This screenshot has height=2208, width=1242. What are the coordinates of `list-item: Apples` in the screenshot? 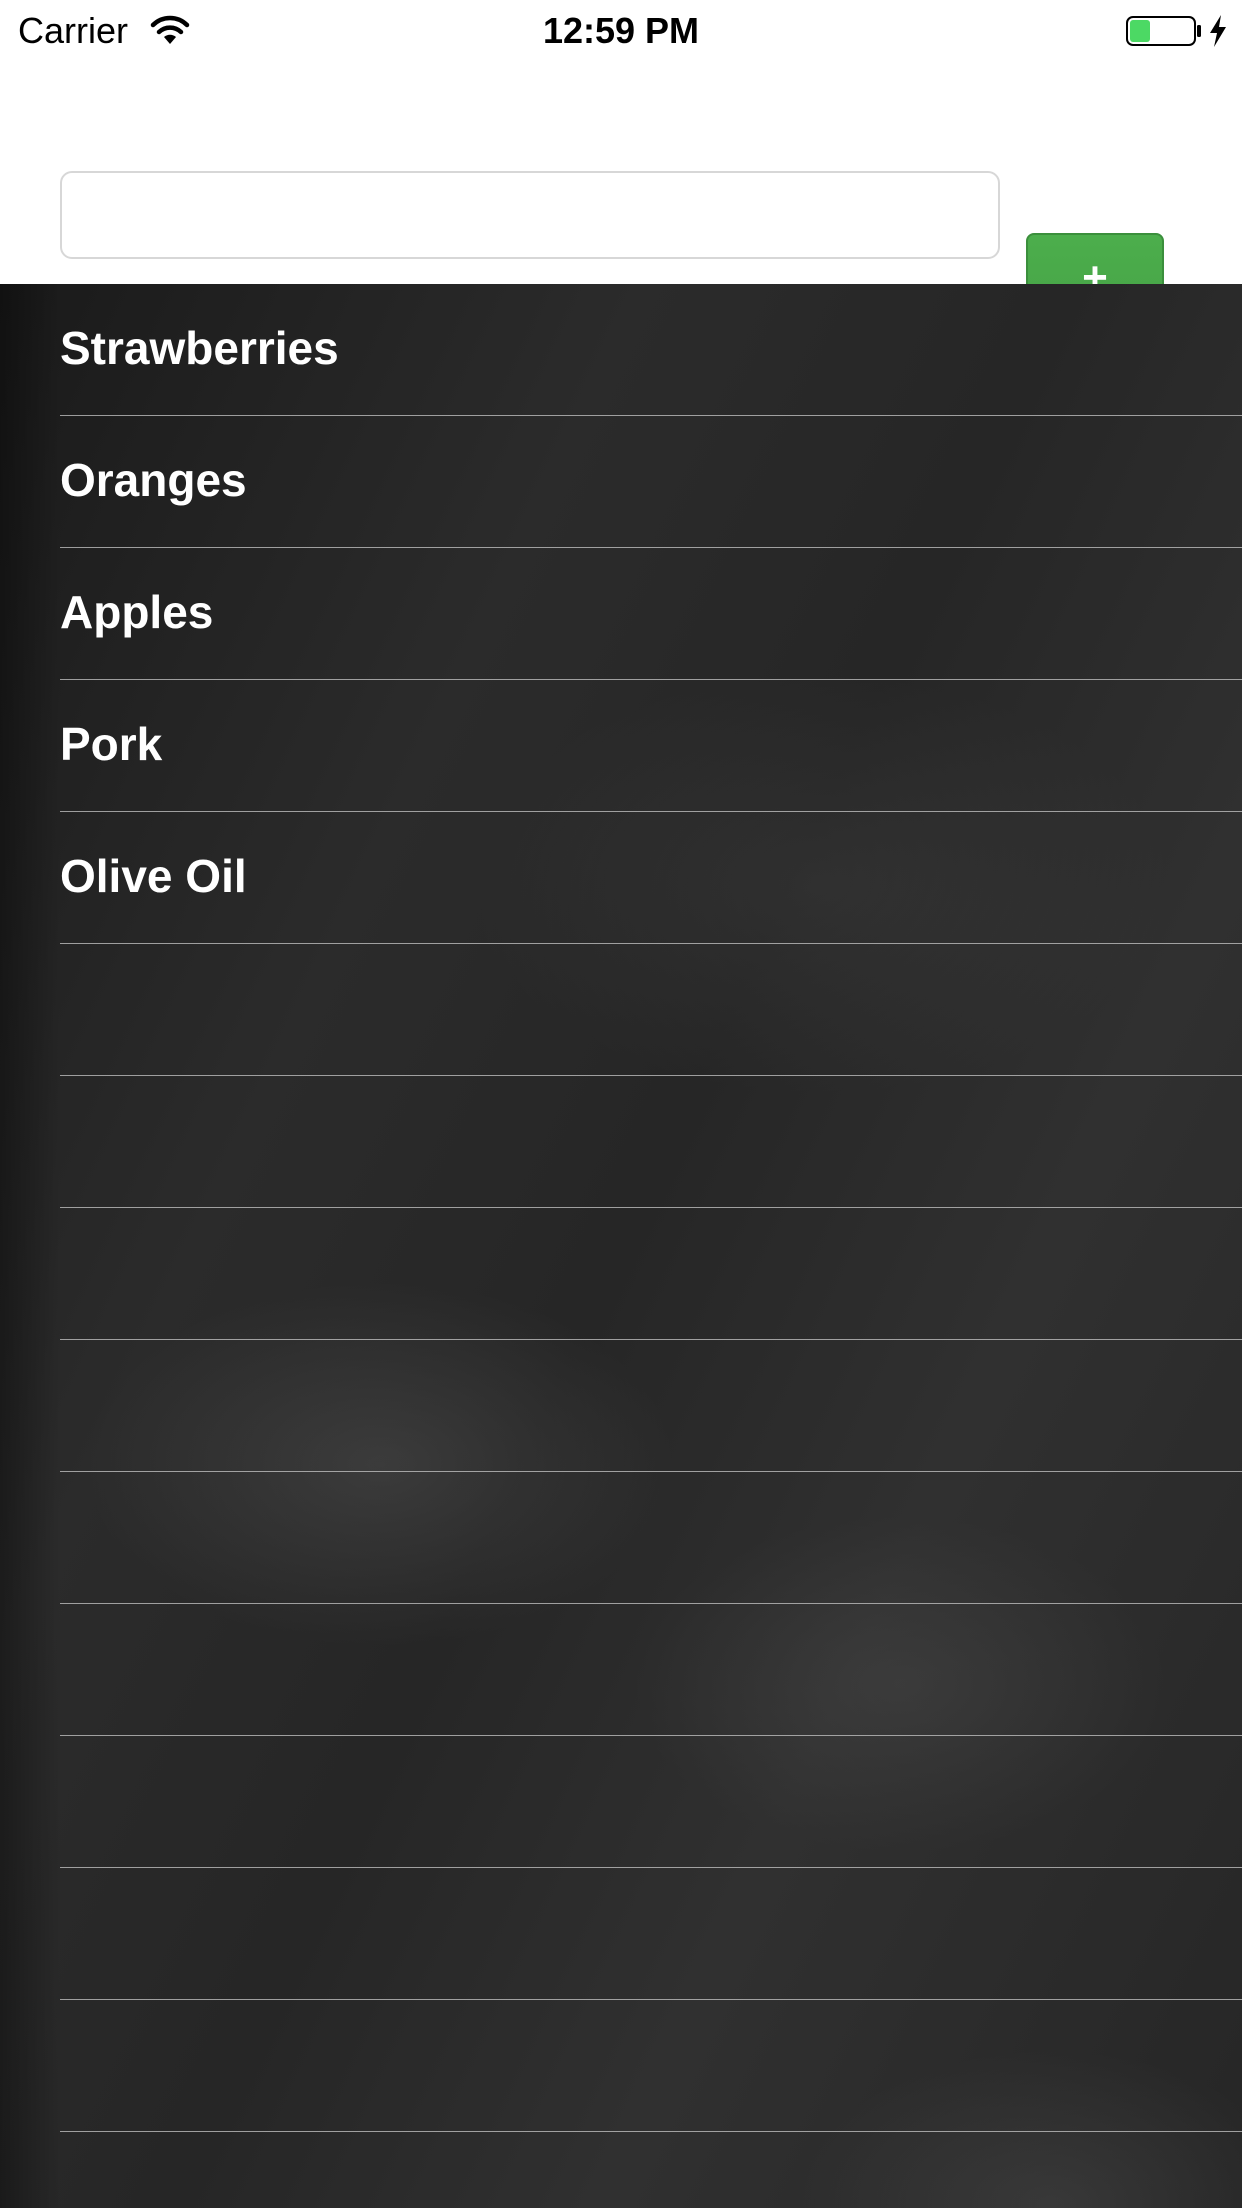 It's located at (651, 614).